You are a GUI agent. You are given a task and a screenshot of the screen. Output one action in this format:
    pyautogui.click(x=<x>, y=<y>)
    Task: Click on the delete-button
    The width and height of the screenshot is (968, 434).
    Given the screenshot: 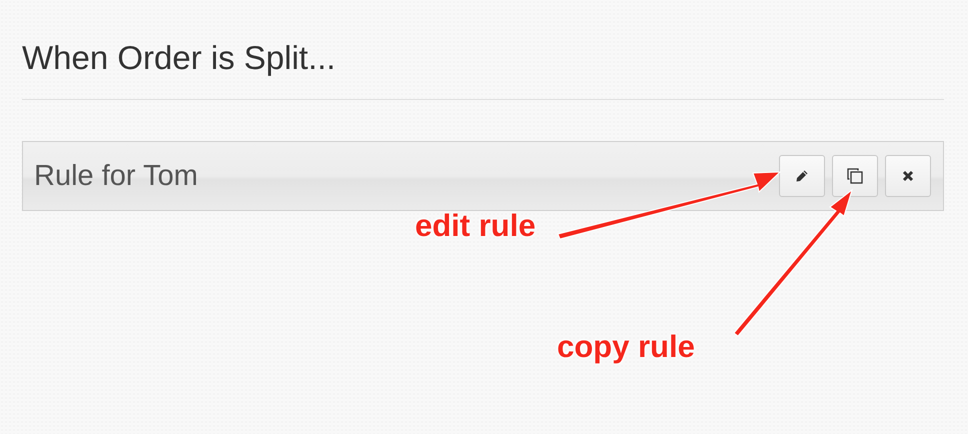 What is the action you would take?
    pyautogui.click(x=908, y=176)
    